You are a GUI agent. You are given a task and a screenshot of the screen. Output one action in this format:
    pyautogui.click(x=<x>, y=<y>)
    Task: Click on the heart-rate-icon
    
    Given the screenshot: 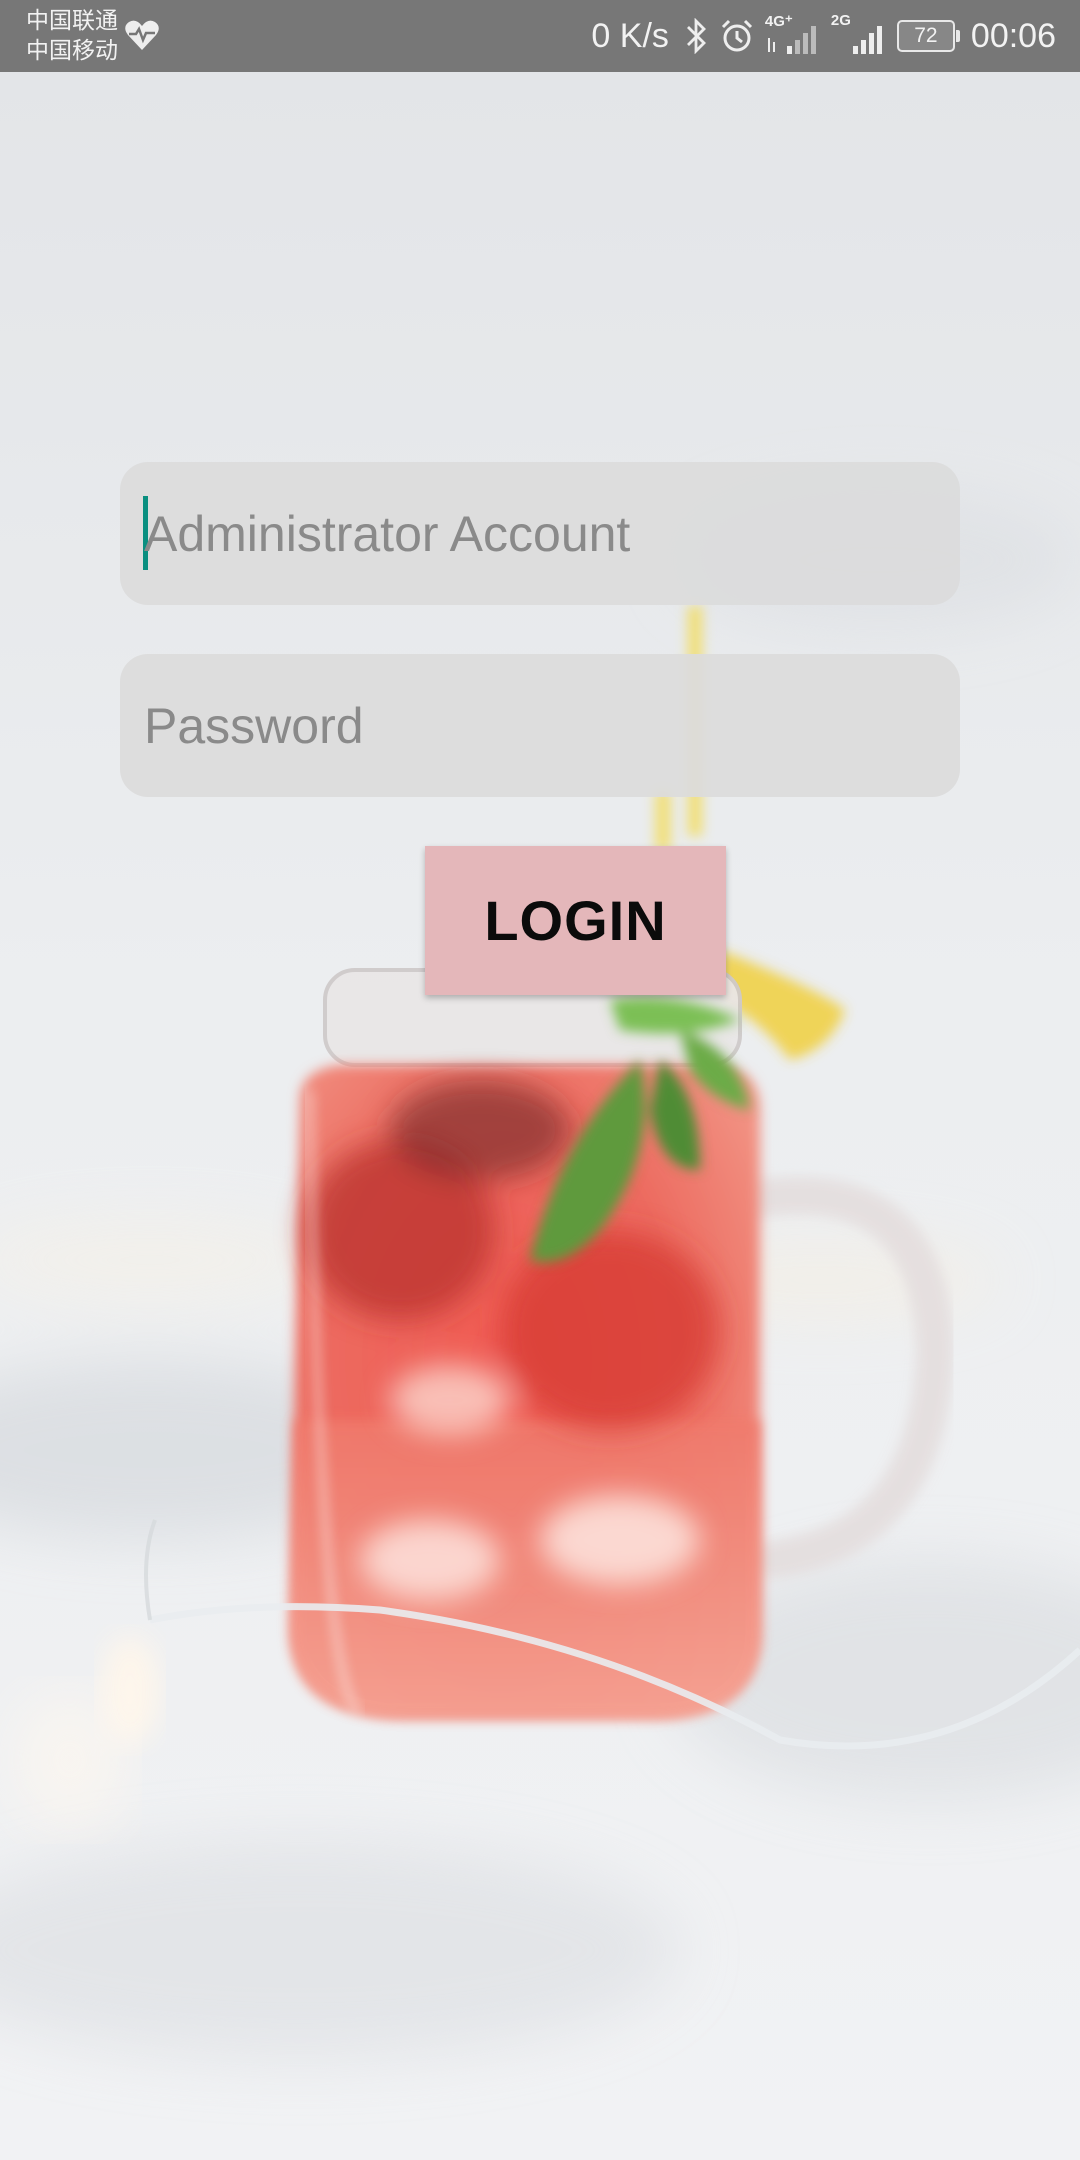 What is the action you would take?
    pyautogui.click(x=142, y=35)
    